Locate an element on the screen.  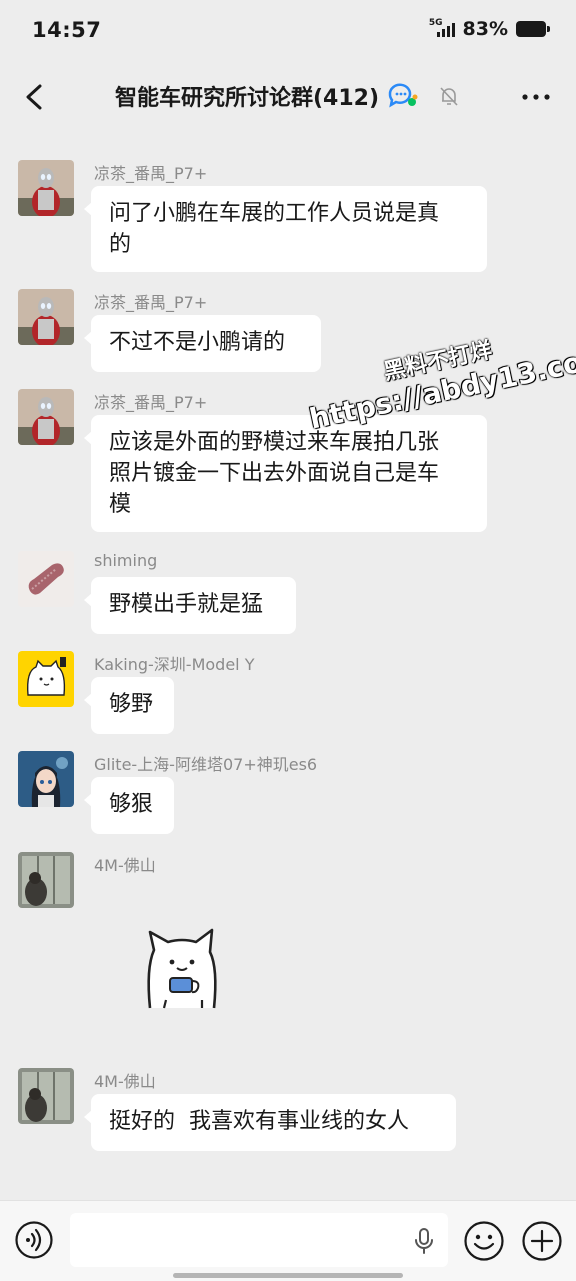
message-item: 4M-佛山 is located at coordinates (288, 937).